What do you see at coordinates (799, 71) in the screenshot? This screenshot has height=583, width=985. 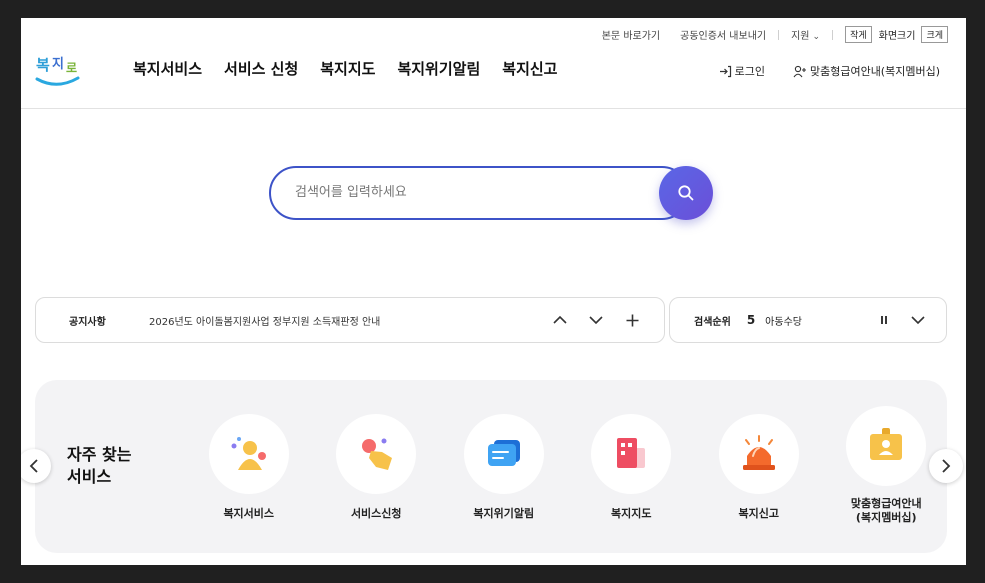 I see `user-plus-icon` at bounding box center [799, 71].